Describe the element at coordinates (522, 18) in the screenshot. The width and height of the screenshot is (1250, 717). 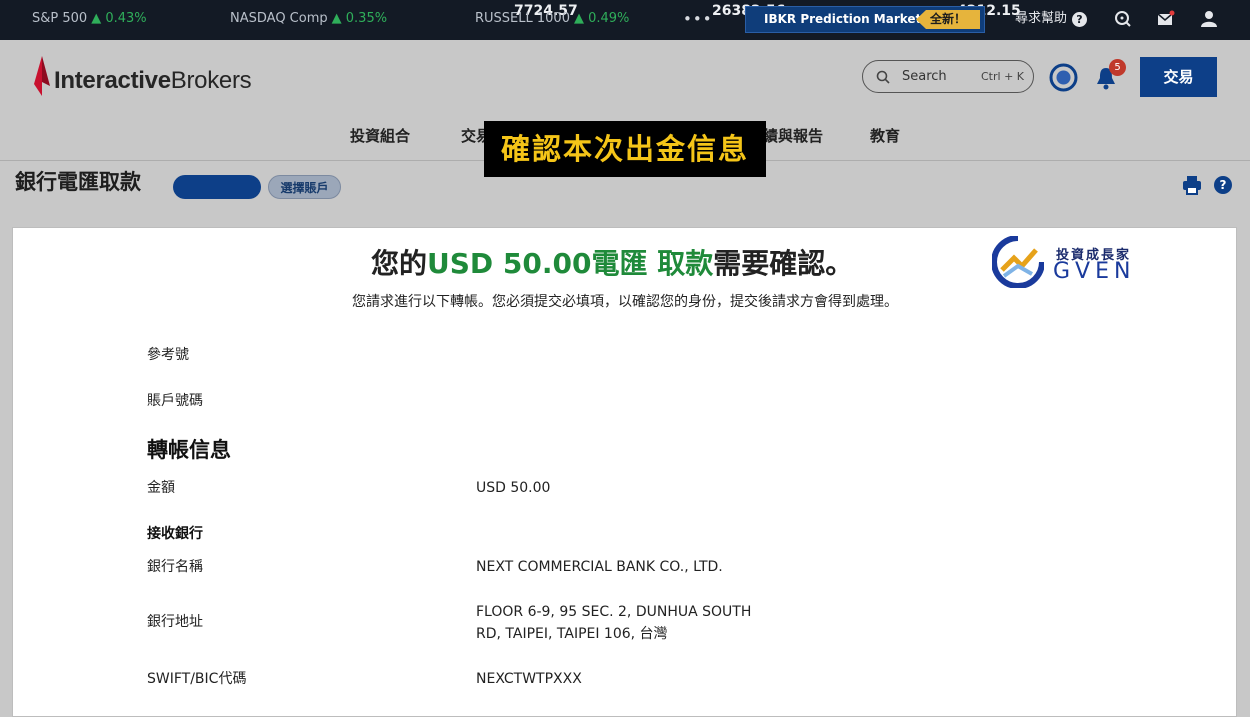
I see `ticker-name: RUSSELL 1000` at that location.